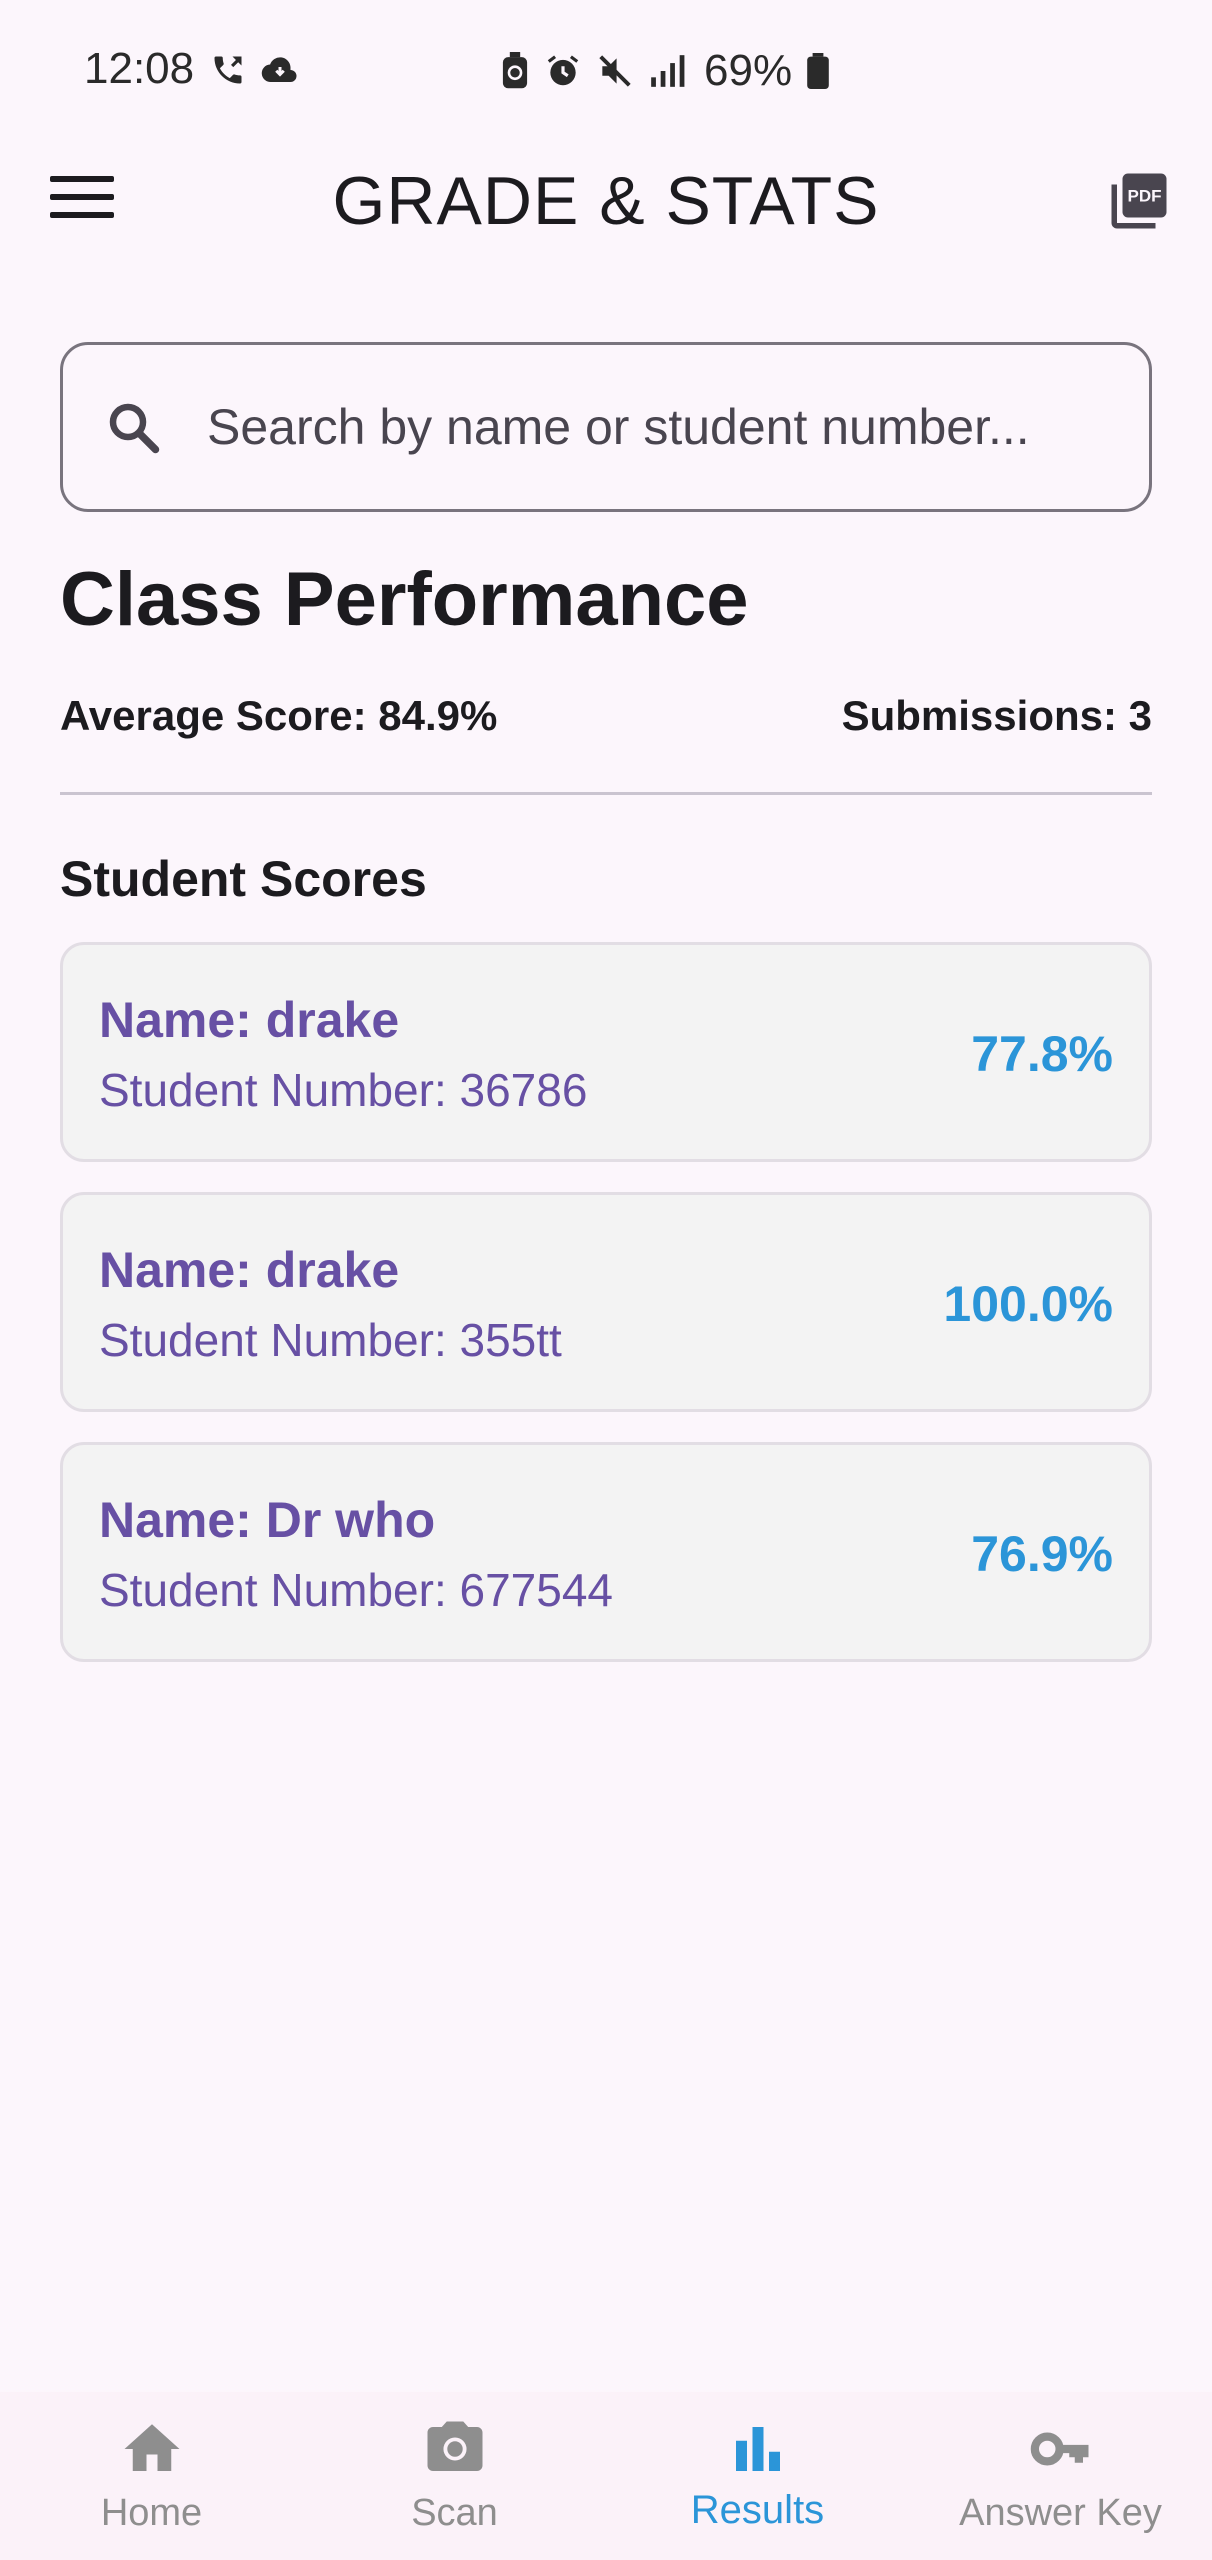  What do you see at coordinates (454, 2513) in the screenshot?
I see `nav-scan-label: Scan` at bounding box center [454, 2513].